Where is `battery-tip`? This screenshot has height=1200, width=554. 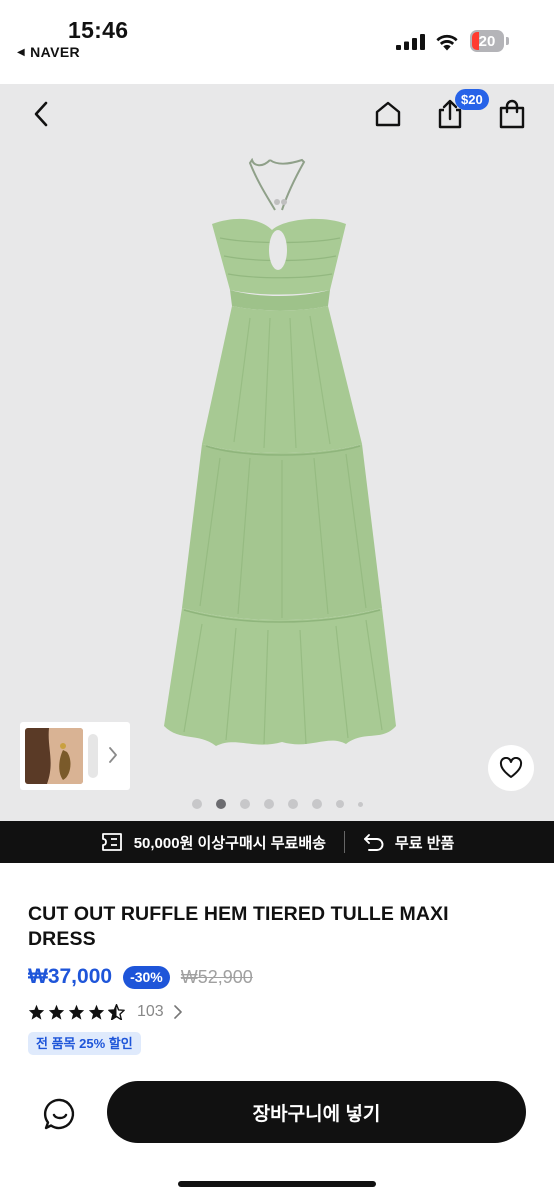
battery-tip is located at coordinates (507, 41).